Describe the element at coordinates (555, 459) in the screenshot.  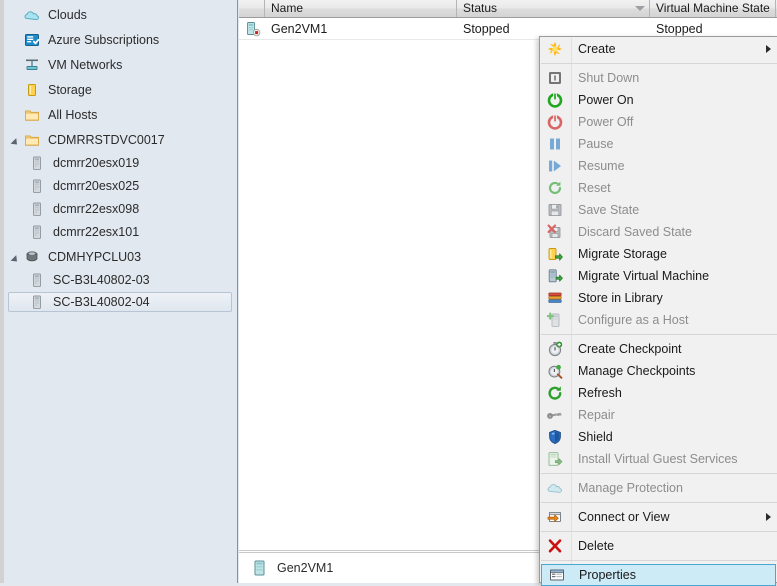
I see `install-guest-services-icon` at that location.